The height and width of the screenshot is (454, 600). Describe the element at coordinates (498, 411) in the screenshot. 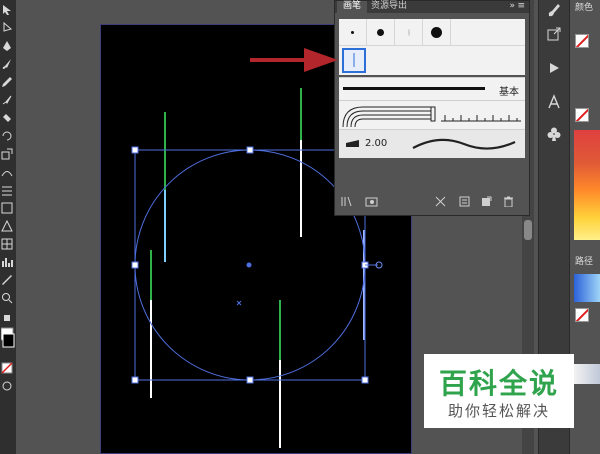

I see `watermark-subtitle: 助你轻松解决` at that location.